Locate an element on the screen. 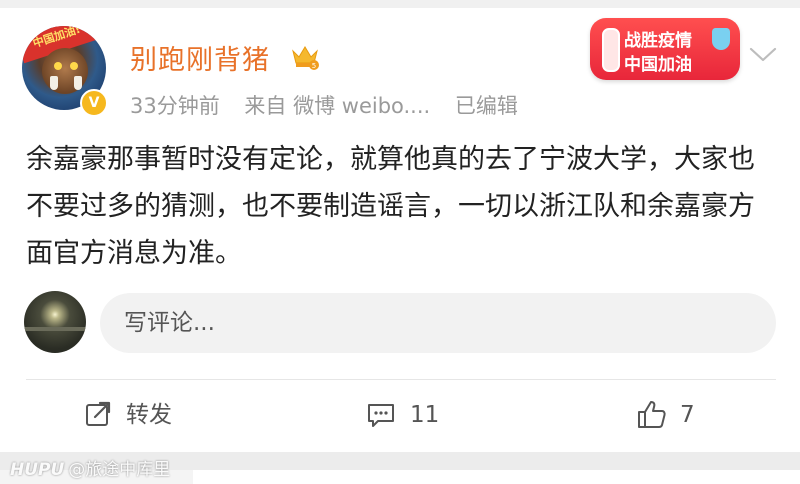  top-separator is located at coordinates (400, 4).